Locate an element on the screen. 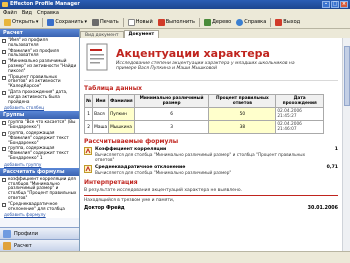  interpretation-title: Интерпретация is located at coordinates (111, 183).